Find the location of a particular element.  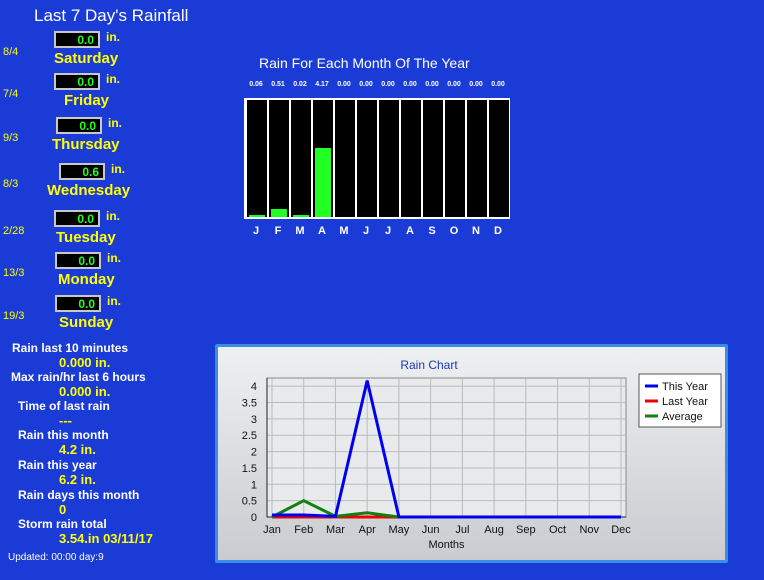

month-axis-label: S is located at coordinates (432, 231).